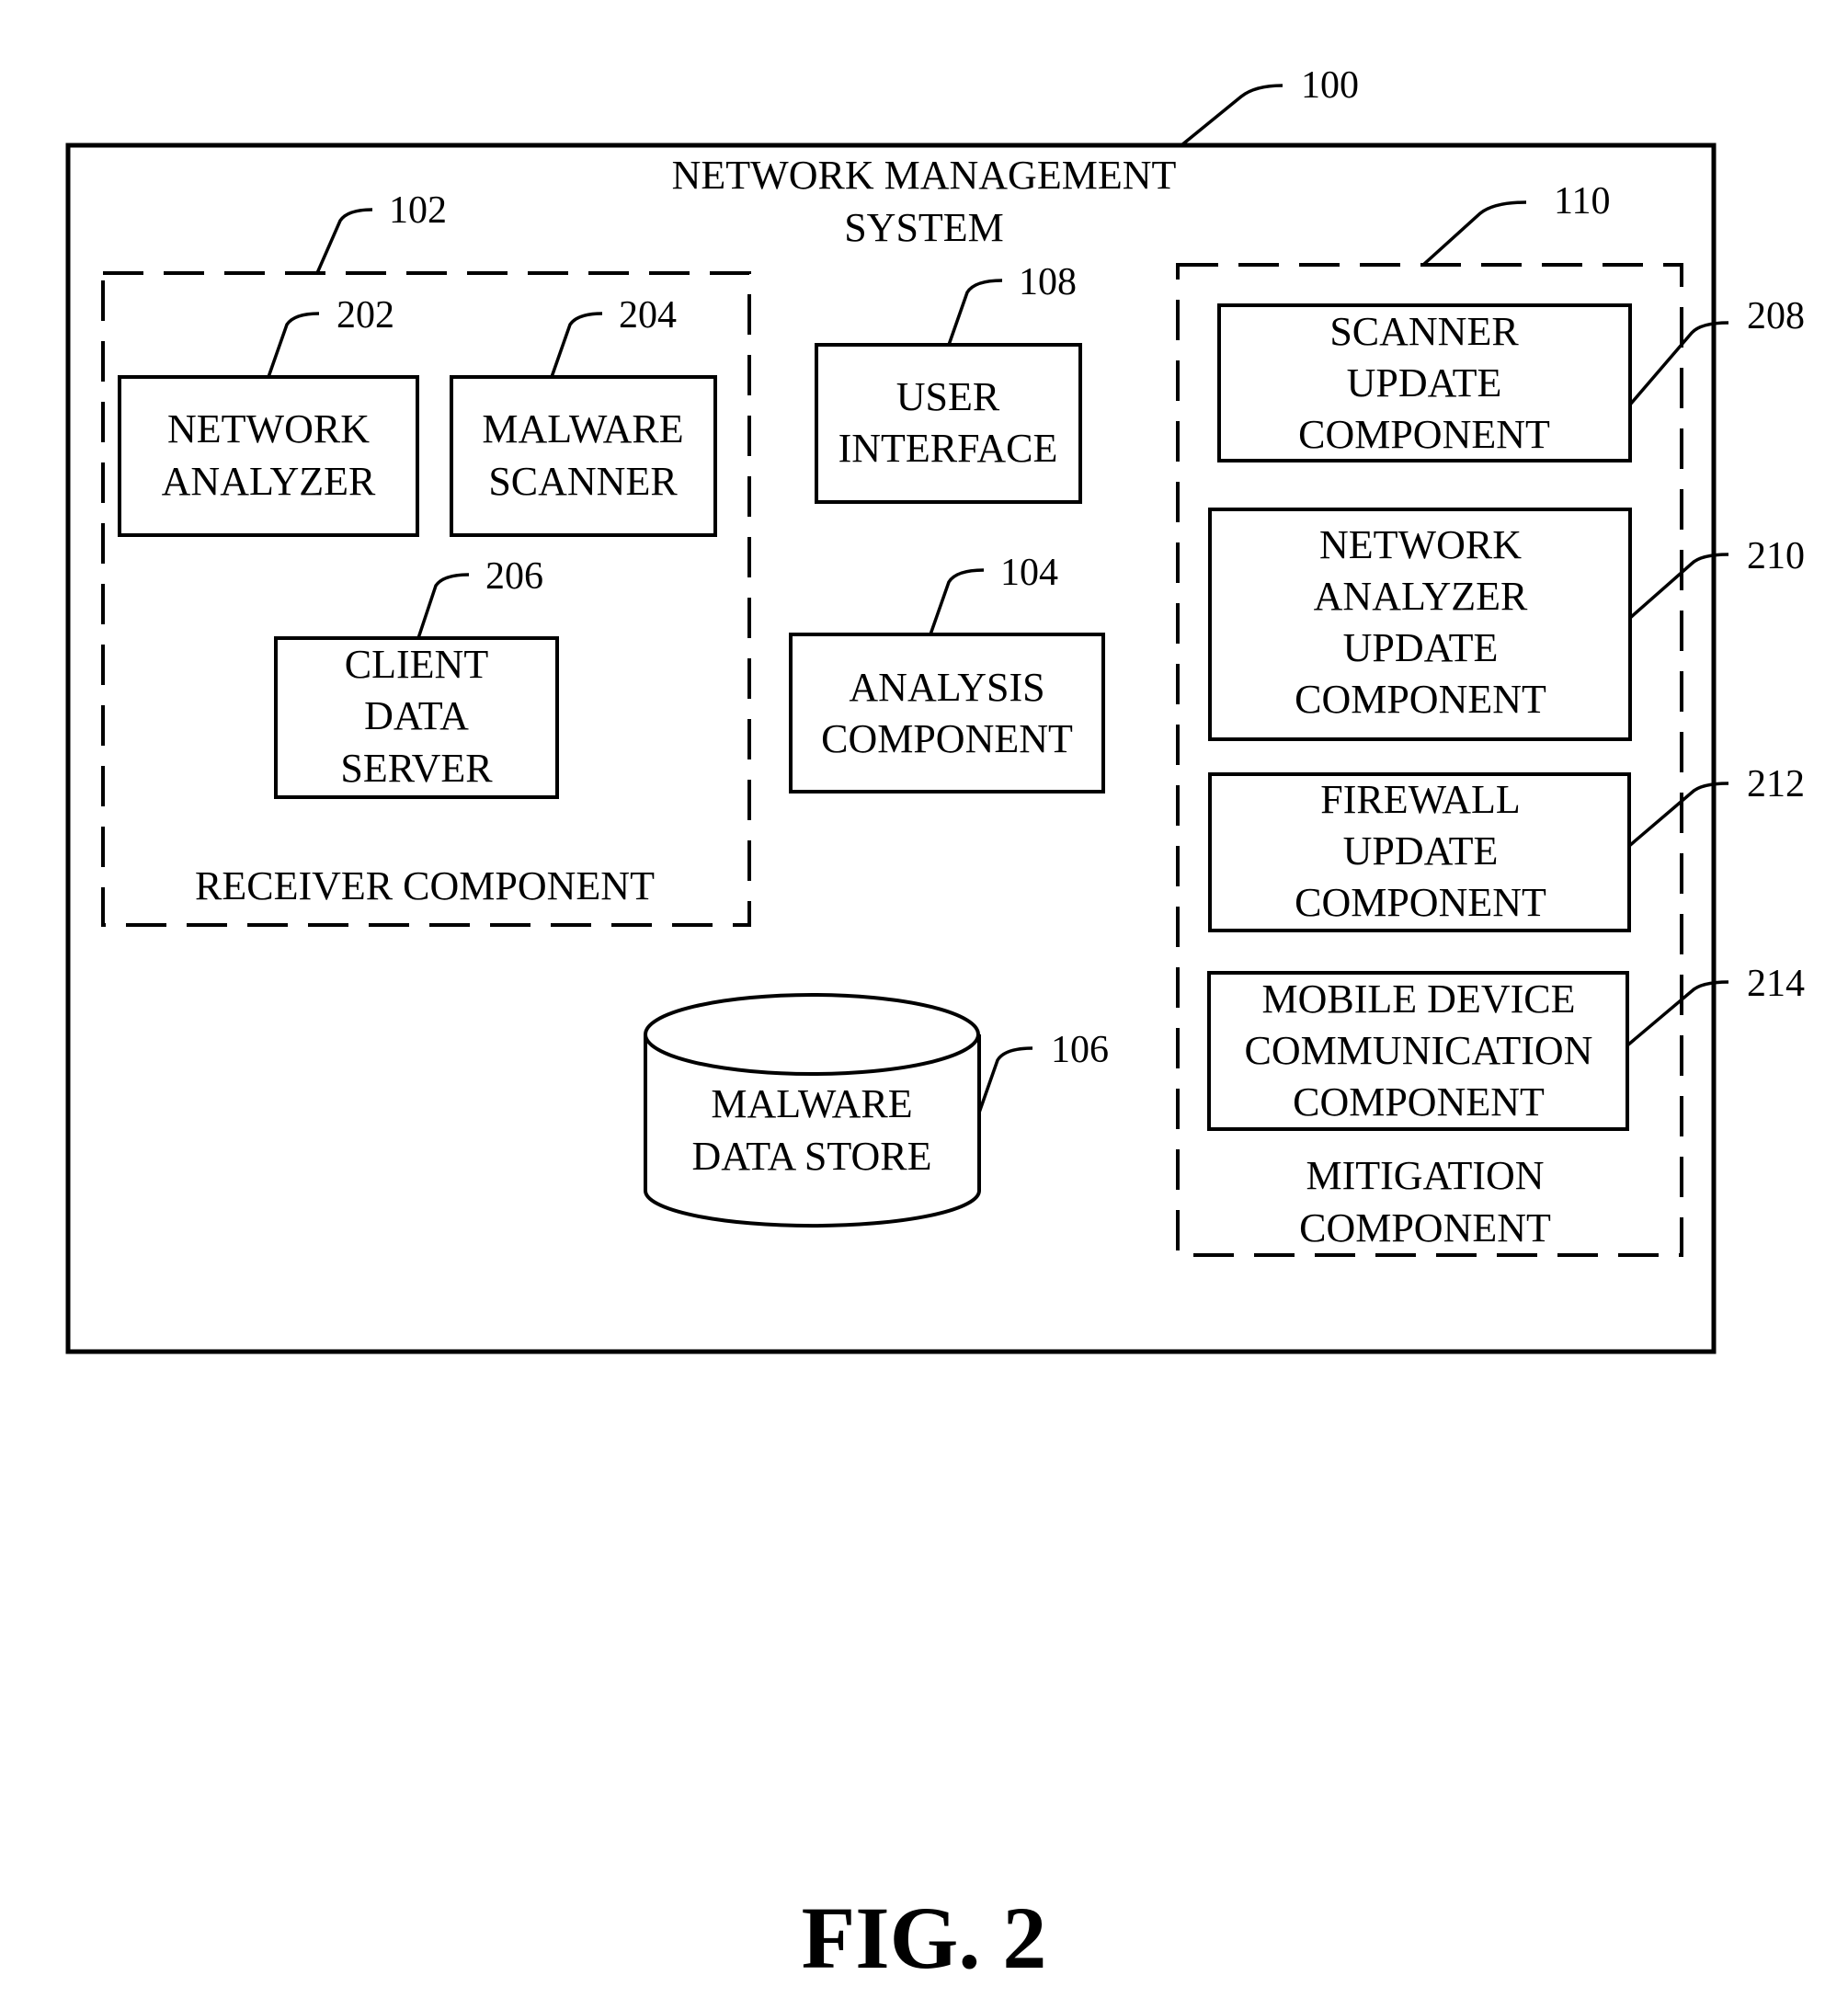 The height and width of the screenshot is (1998, 1848). Describe the element at coordinates (416, 715) in the screenshot. I see `client-data-server-line-2: DATA` at that location.